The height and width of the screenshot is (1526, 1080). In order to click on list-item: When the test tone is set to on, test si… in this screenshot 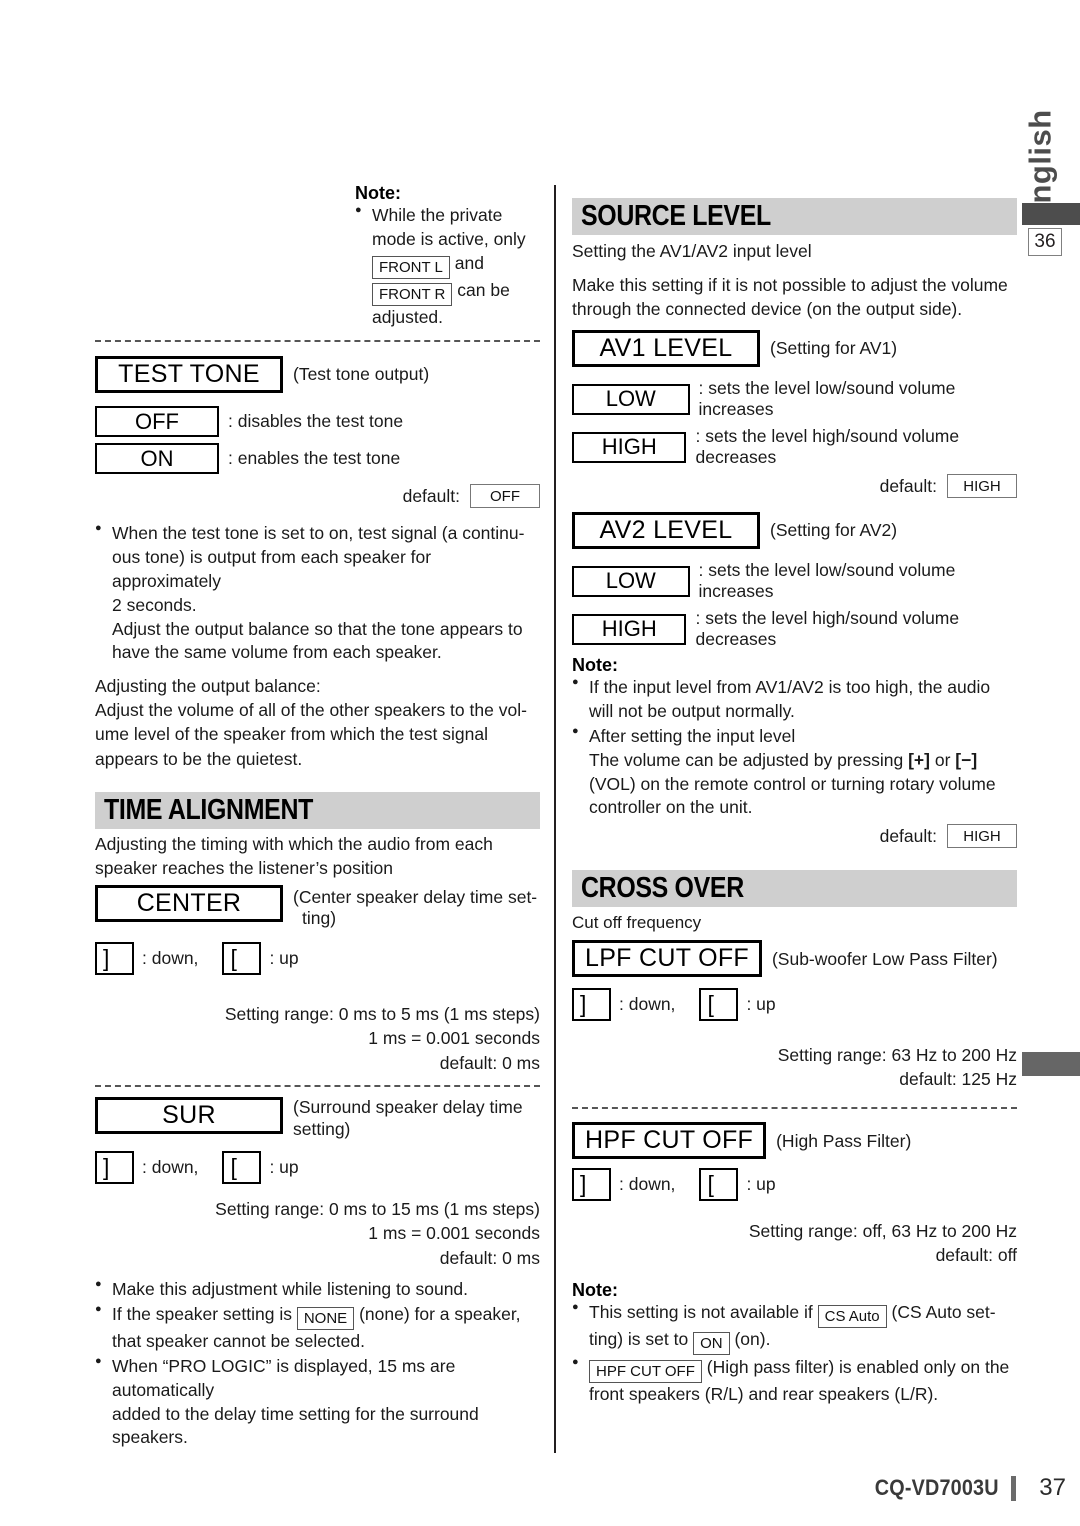, I will do `click(317, 593)`.